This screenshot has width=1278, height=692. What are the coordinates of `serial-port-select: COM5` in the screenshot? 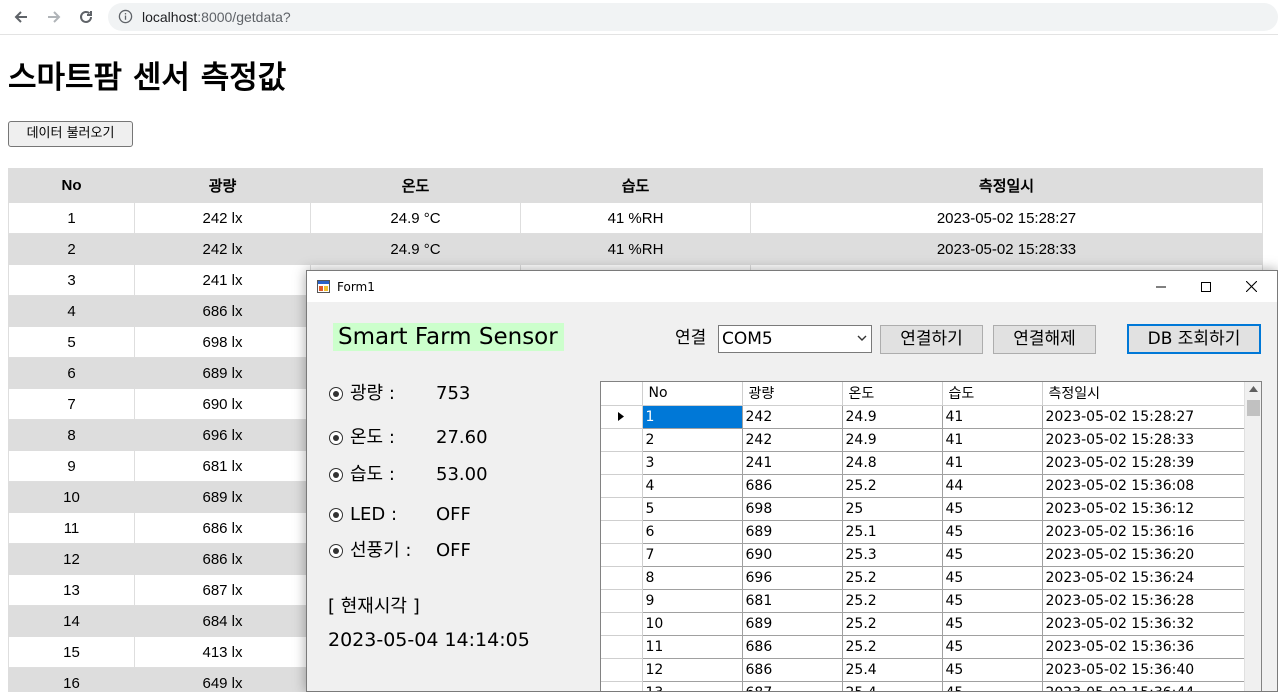 It's located at (795, 339).